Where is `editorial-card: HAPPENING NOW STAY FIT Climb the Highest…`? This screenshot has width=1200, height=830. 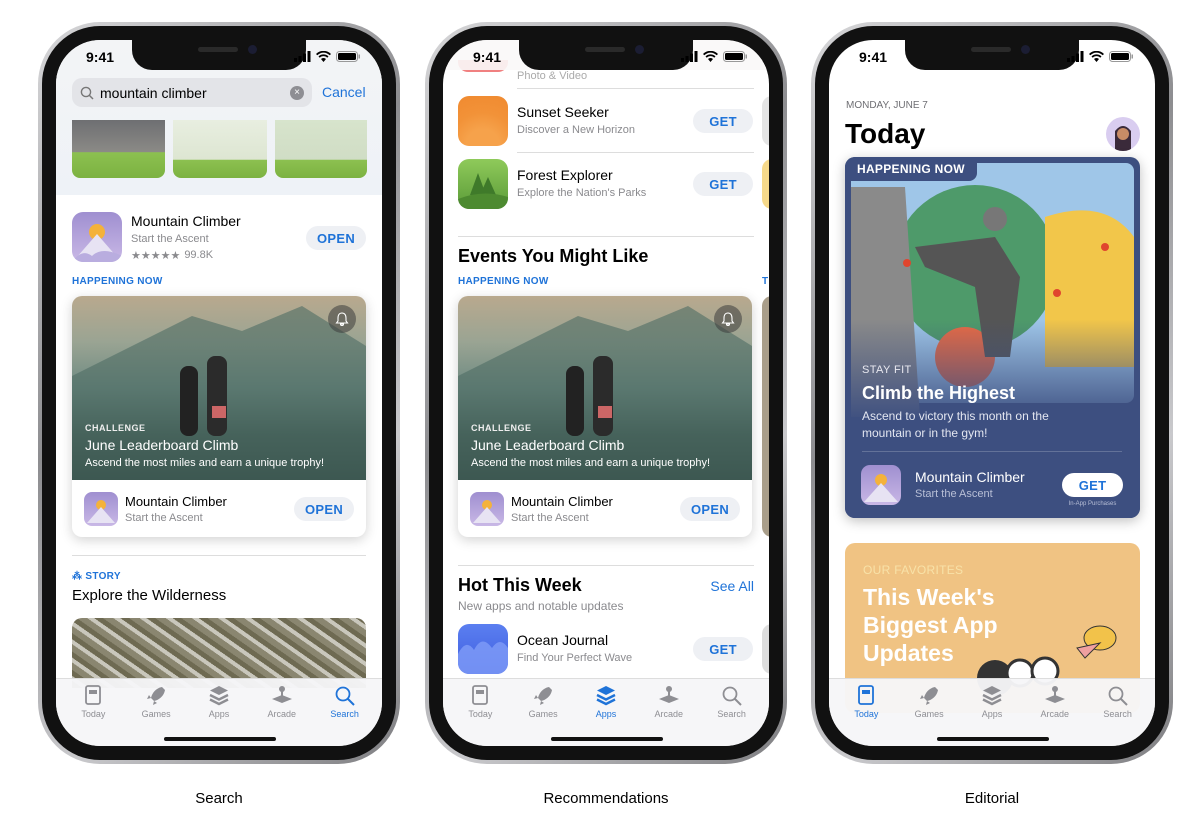
editorial-card: HAPPENING NOW STAY FIT Climb the Highest… is located at coordinates (992, 337).